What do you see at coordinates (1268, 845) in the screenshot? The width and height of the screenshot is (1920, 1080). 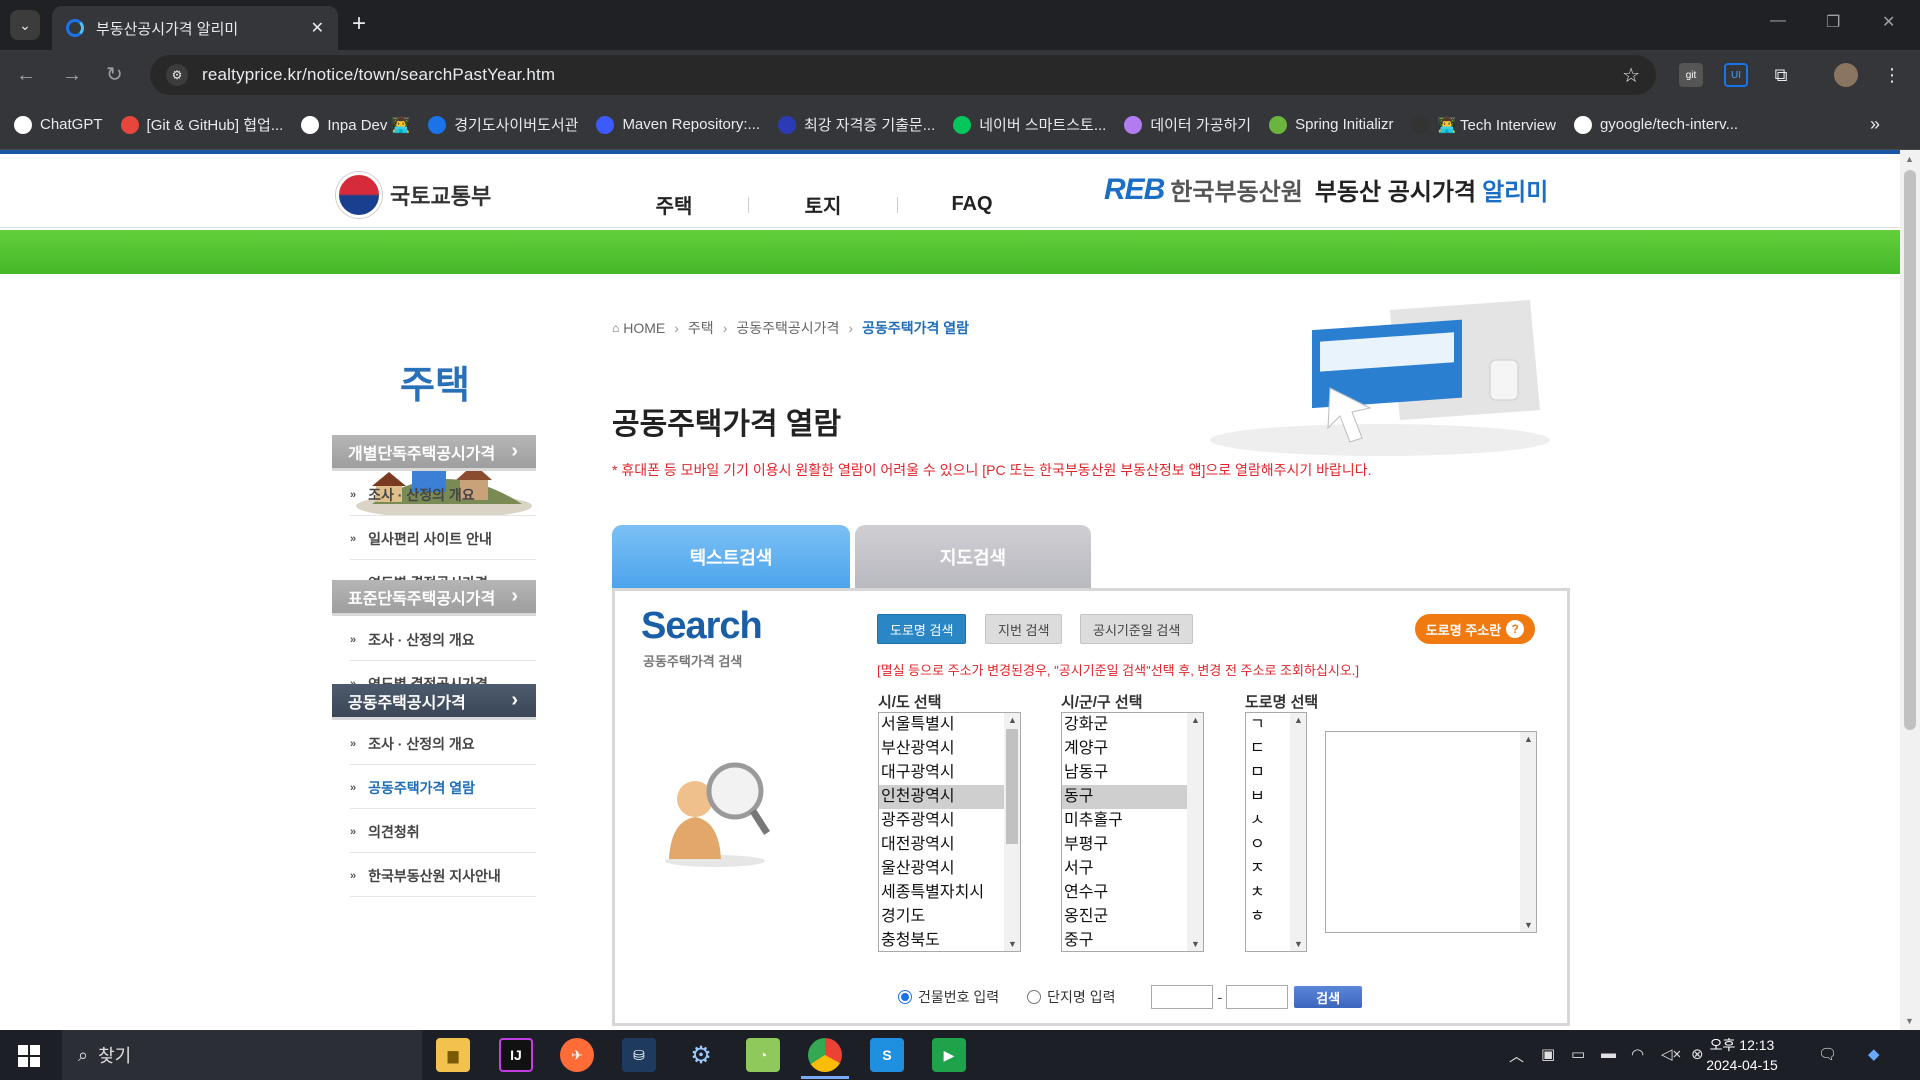 I see `list-option: ㅇ` at bounding box center [1268, 845].